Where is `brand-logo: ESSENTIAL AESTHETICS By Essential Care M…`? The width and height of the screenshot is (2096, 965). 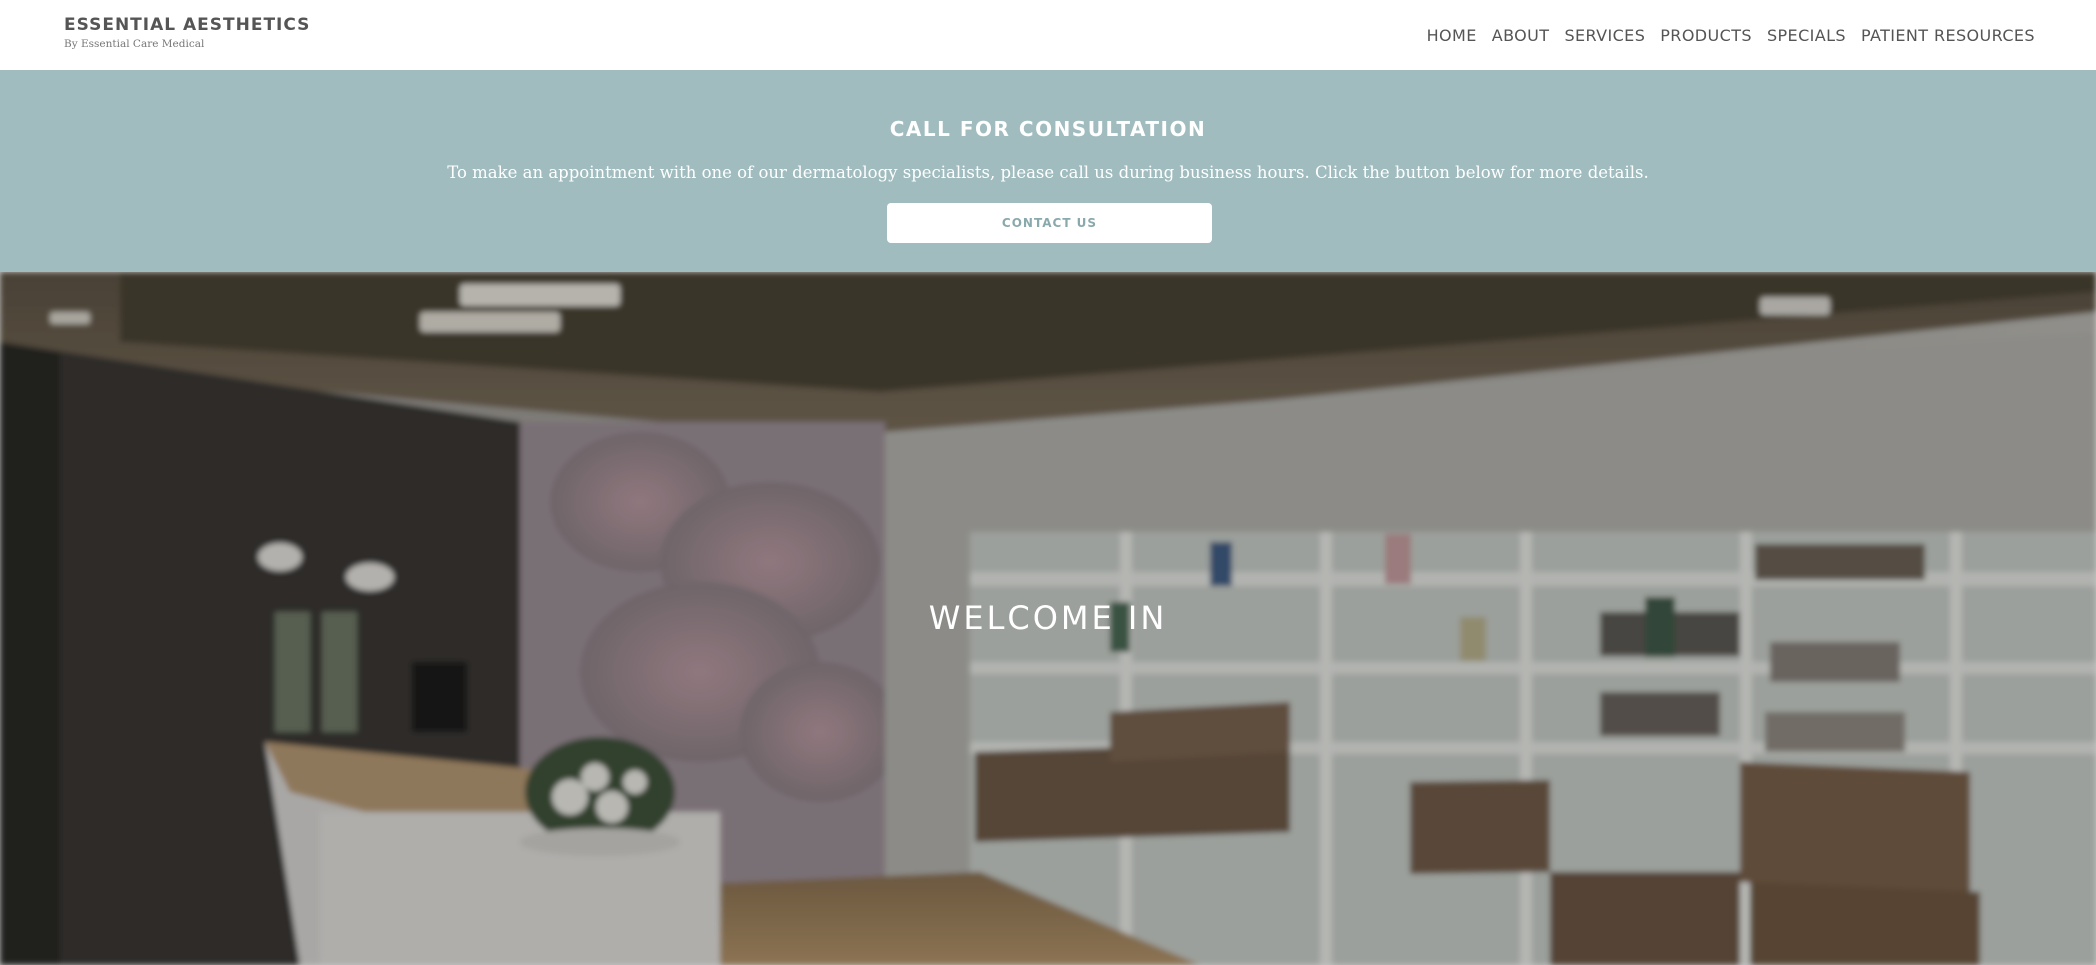
brand-logo: ESSENTIAL AESTHETICS By Essential Care M… is located at coordinates (187, 33).